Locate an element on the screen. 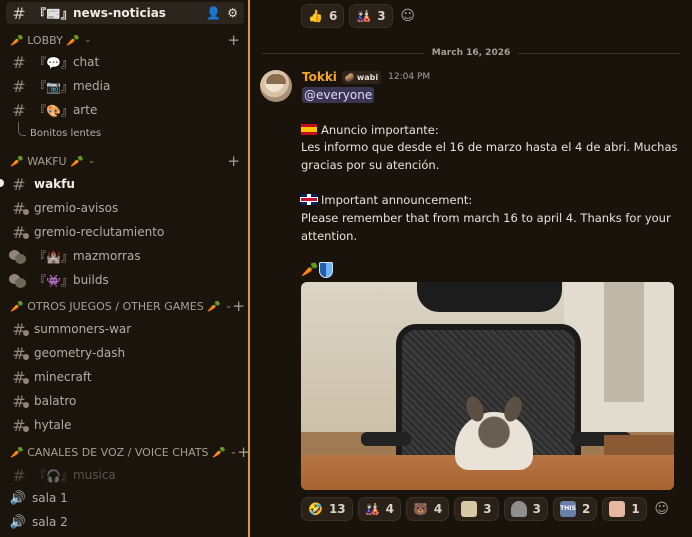 The width and height of the screenshot is (692, 537). channel-prefix: 『👾』 is located at coordinates (53, 280).